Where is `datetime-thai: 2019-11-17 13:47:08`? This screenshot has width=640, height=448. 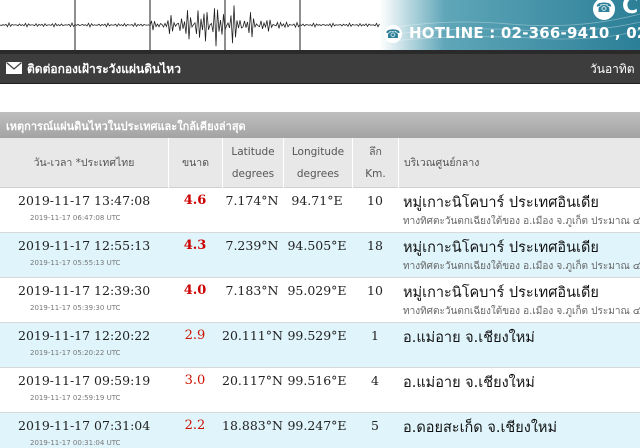
datetime-thai: 2019-11-17 13:47:08 is located at coordinates (84, 200).